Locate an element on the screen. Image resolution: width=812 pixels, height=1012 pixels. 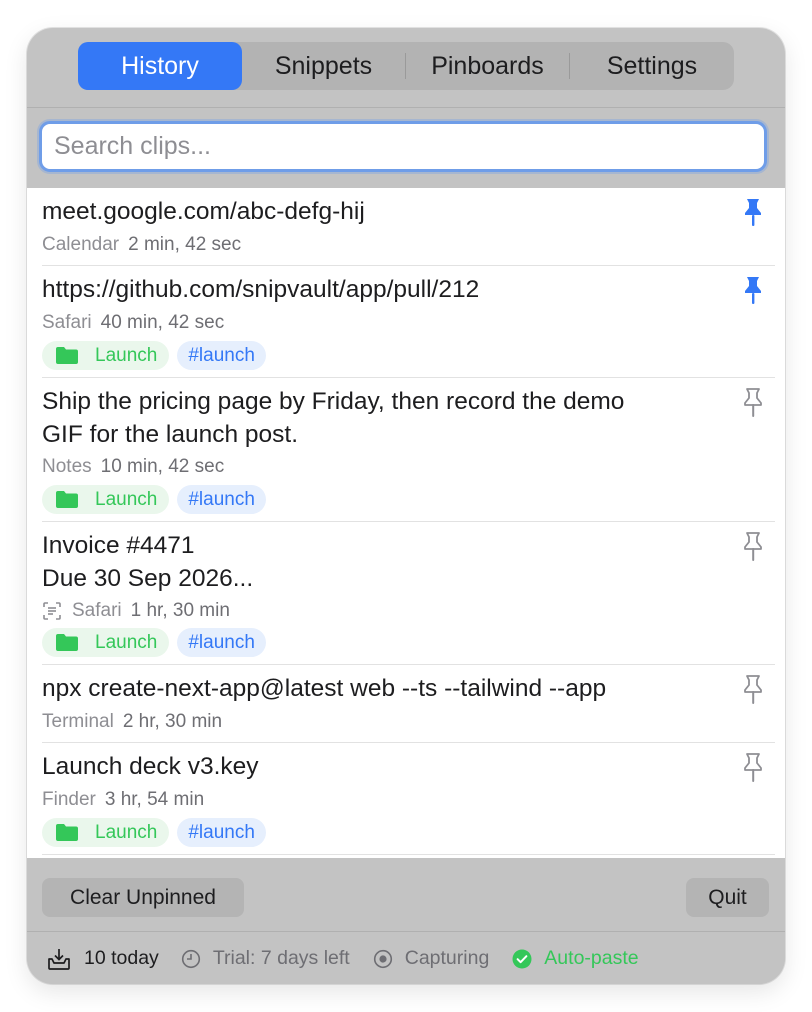
clip-meta: Safari 1 hr, 30 min is located at coordinates (136, 611).